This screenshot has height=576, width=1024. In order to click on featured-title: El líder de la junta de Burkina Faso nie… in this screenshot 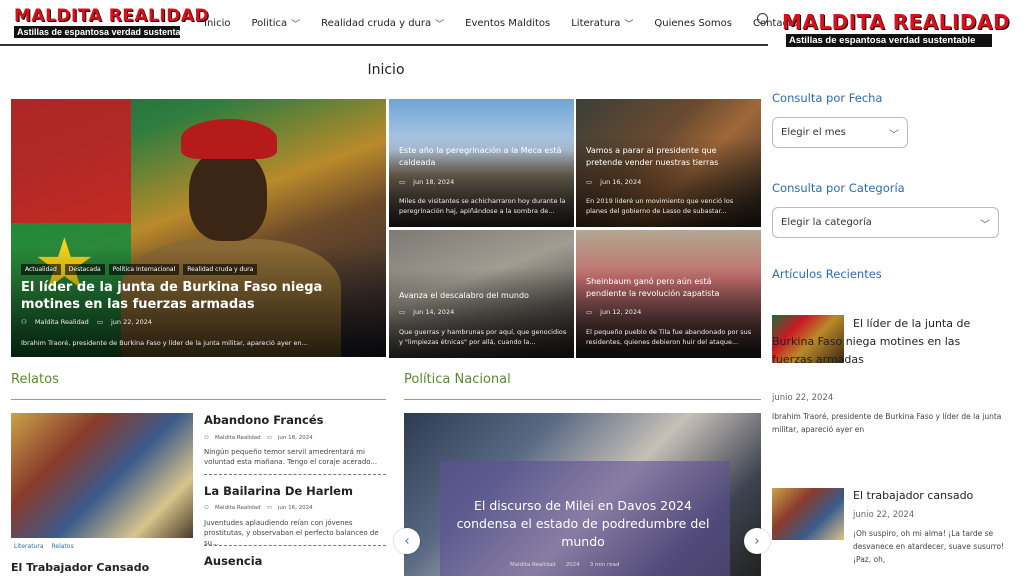, I will do `click(198, 296)`.